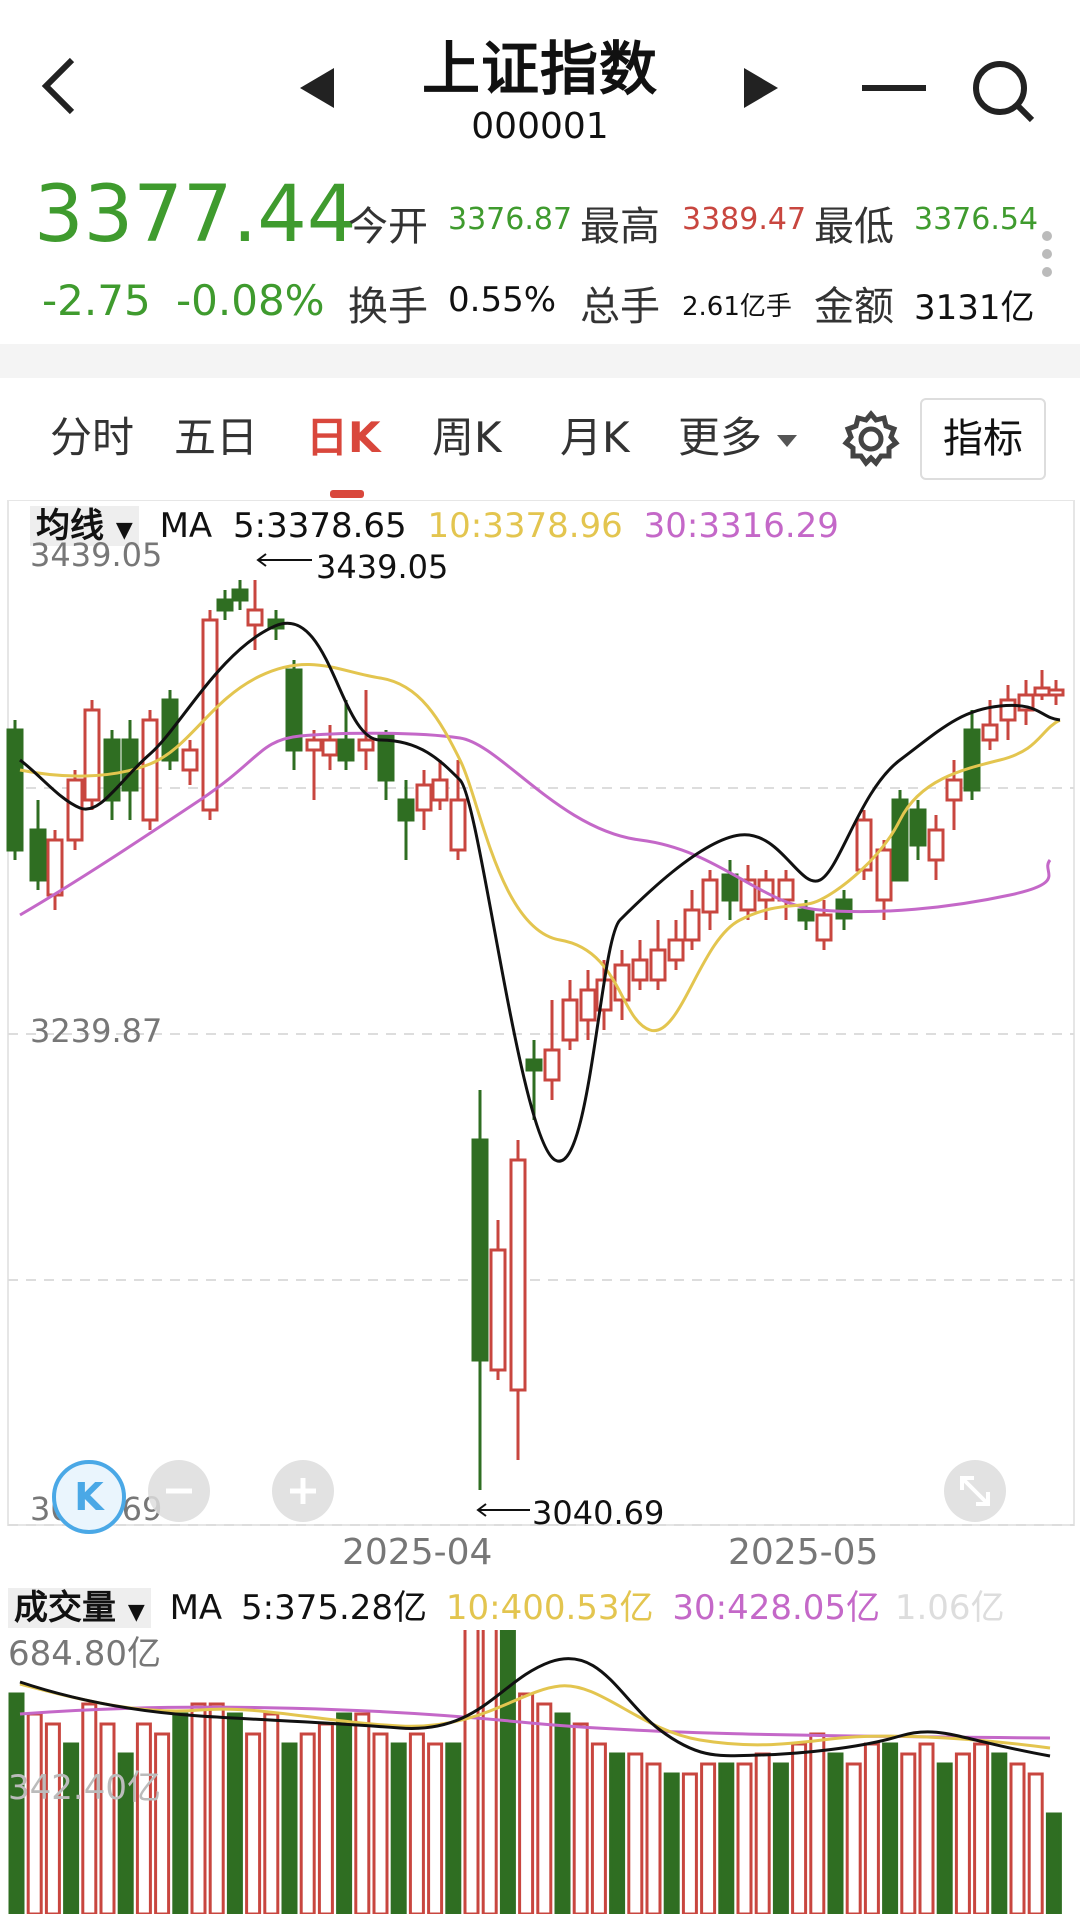  I want to click on vol-y-mid: 342.40亿, so click(84, 1788).